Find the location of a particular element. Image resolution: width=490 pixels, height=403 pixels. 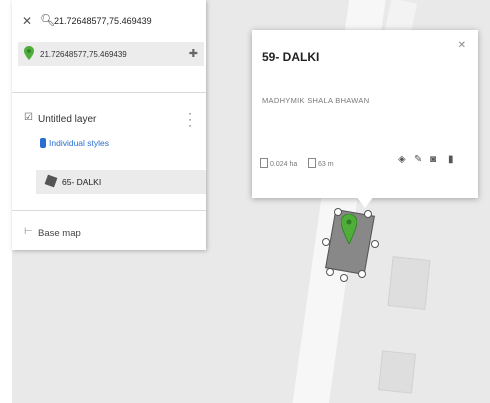

add-to-map-icon: ✚ is located at coordinates (193, 53).